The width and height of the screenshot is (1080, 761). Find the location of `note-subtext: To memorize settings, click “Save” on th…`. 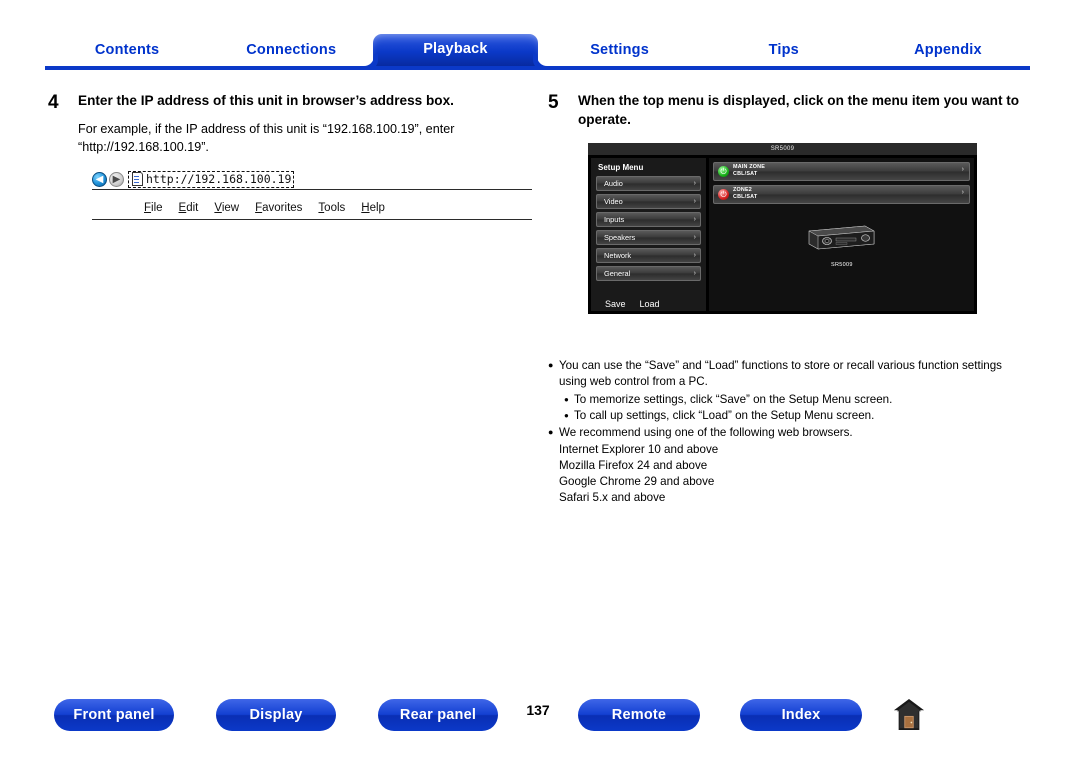

note-subtext: To memorize settings, click “Save” on th… is located at coordinates (733, 399).